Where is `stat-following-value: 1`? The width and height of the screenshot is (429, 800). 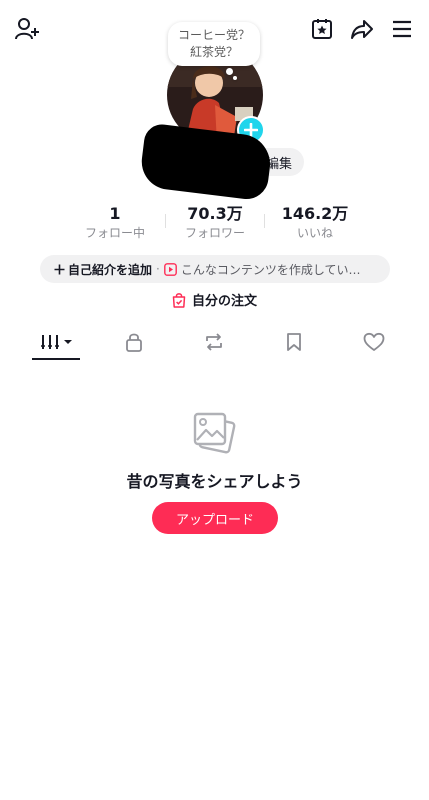
stat-following-value: 1 is located at coordinates (115, 213).